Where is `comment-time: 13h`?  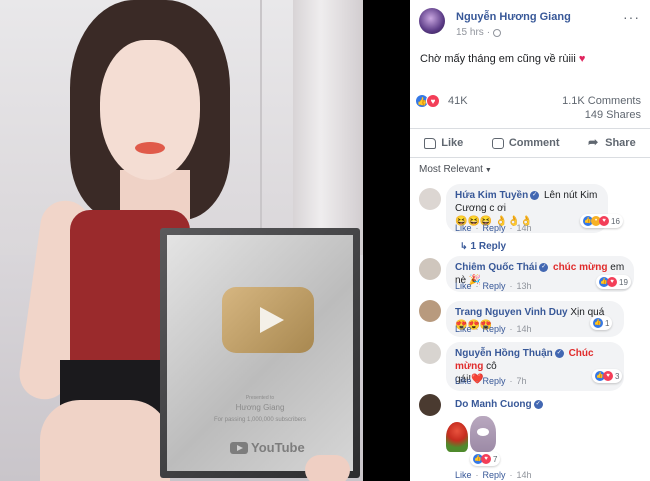 comment-time: 13h is located at coordinates (524, 286).